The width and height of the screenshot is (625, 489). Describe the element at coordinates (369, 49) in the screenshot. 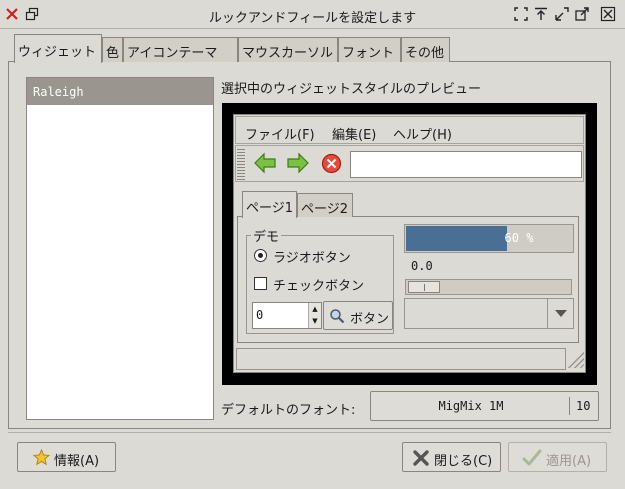

I see `tab-font: フォント` at that location.